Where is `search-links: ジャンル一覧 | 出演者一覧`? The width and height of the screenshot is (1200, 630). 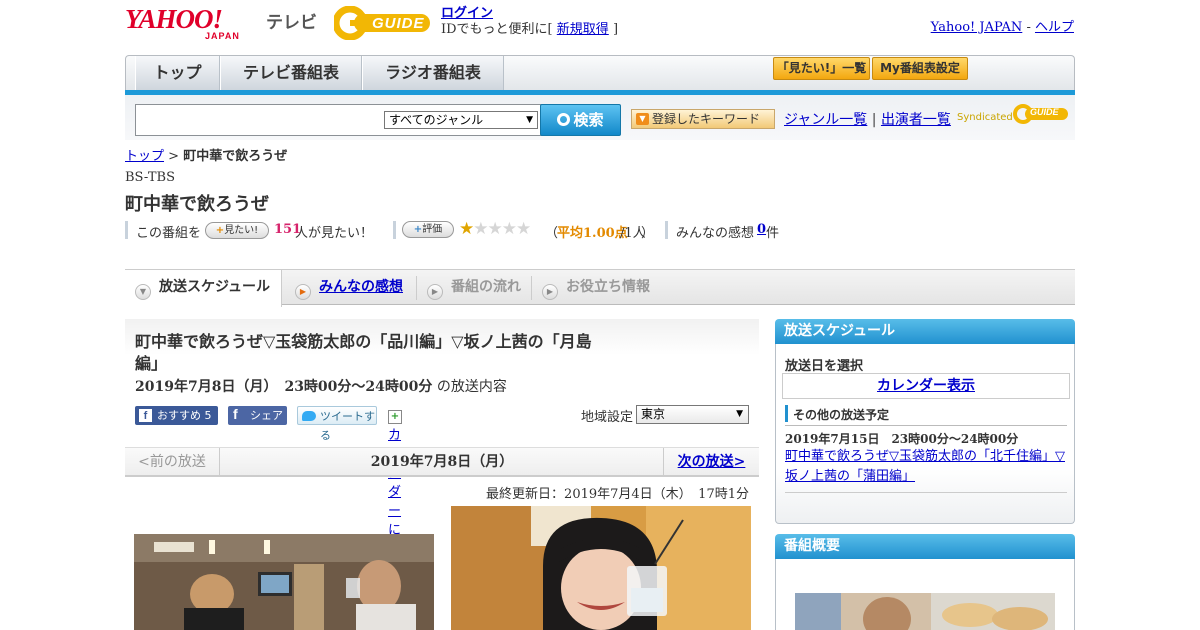
search-links: ジャンル一覧 | 出演者一覧 is located at coordinates (867, 119).